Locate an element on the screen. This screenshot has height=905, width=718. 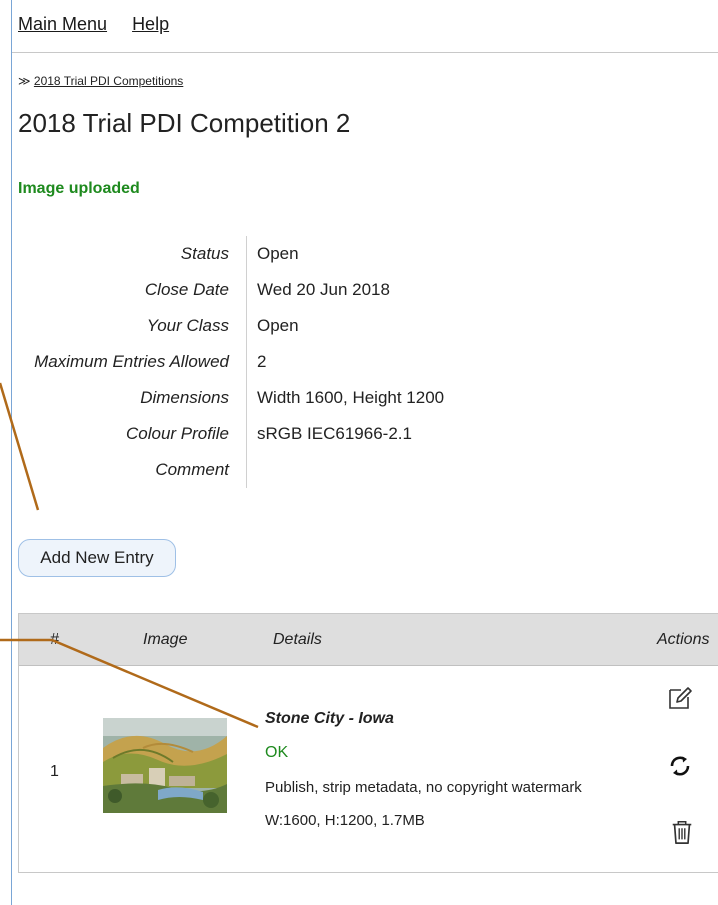
column-header-number: # is located at coordinates (54, 639).